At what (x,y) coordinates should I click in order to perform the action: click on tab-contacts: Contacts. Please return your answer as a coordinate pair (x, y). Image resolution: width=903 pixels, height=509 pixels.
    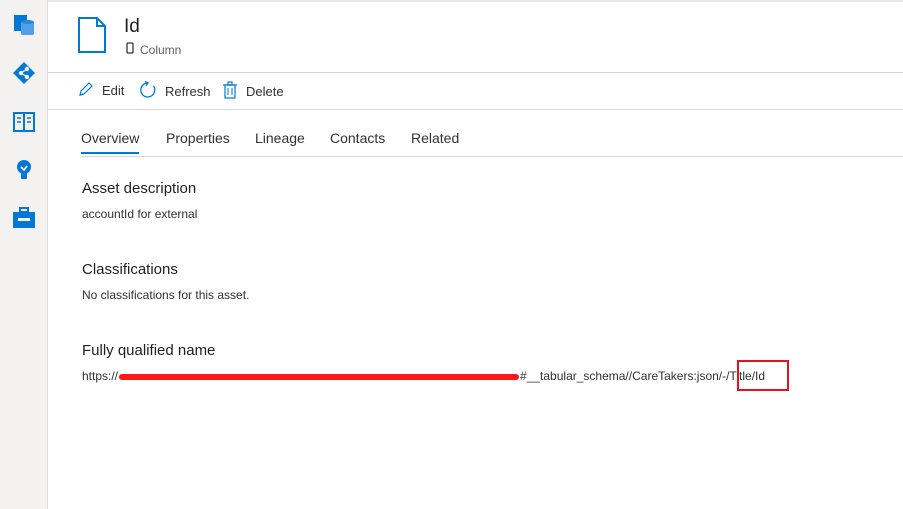
    Looking at the image, I should click on (357, 138).